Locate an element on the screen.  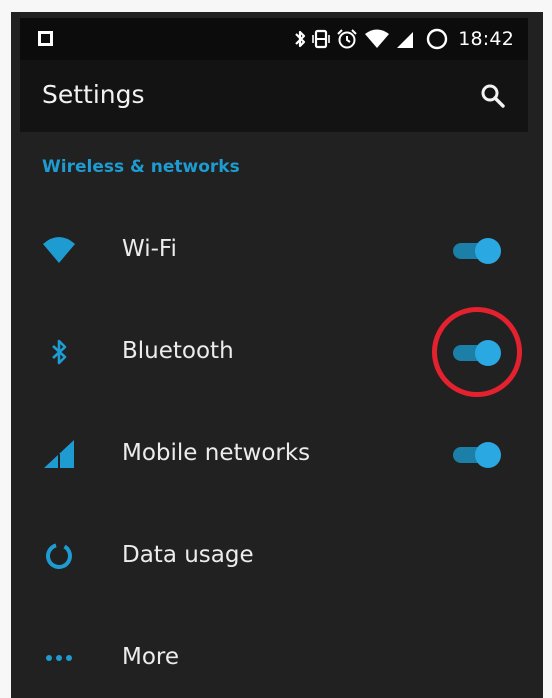
mobile-networks-toggle is located at coordinates (477, 455).